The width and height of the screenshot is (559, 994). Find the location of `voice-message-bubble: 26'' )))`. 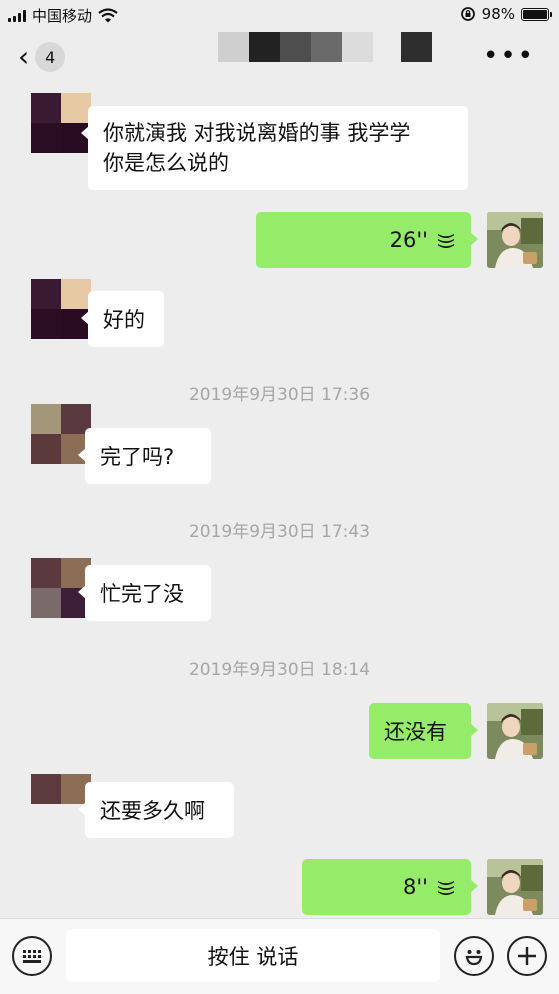

voice-message-bubble: 26'' ))) is located at coordinates (367, 240).